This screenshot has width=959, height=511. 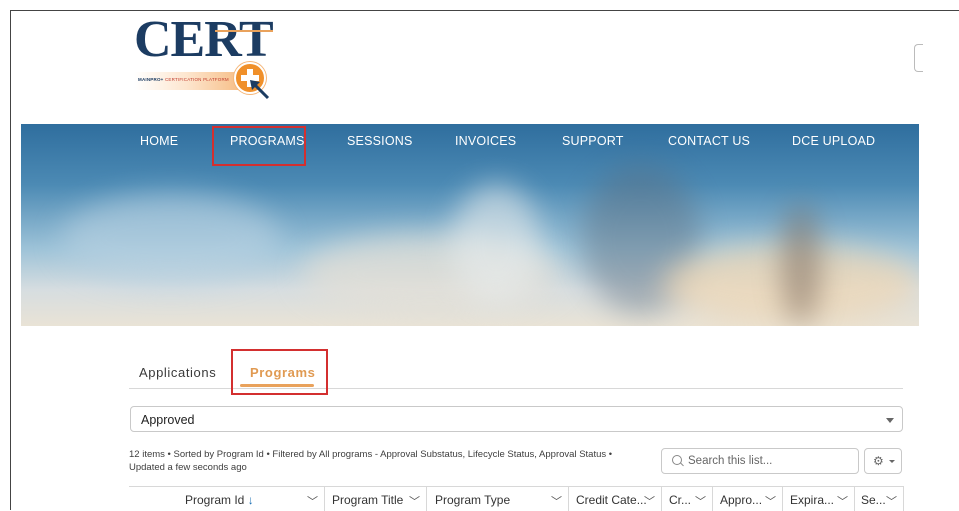 I want to click on cert-logo: CERT MAINPRO+ CERTIFICATION PLATFORM, so click(x=204, y=57).